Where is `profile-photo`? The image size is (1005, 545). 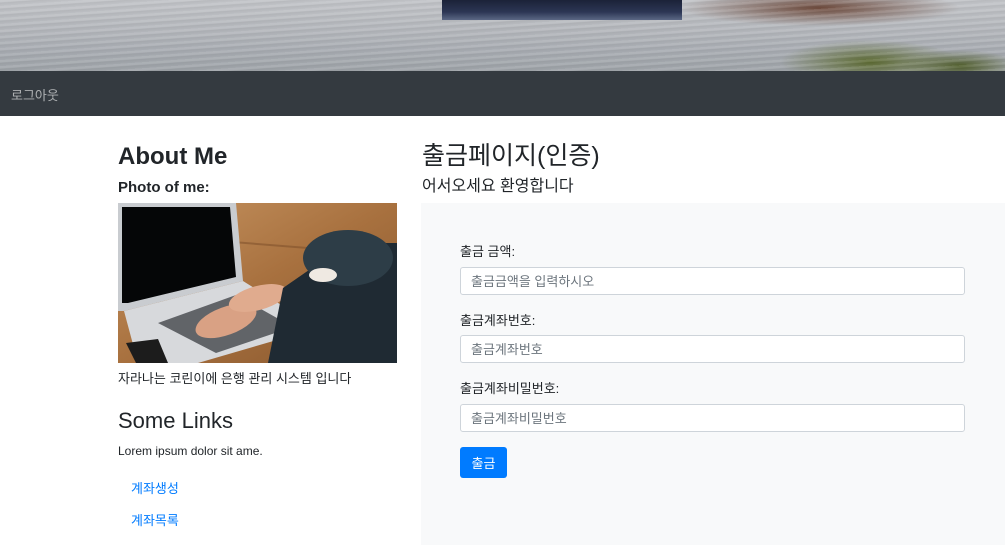 profile-photo is located at coordinates (257, 283).